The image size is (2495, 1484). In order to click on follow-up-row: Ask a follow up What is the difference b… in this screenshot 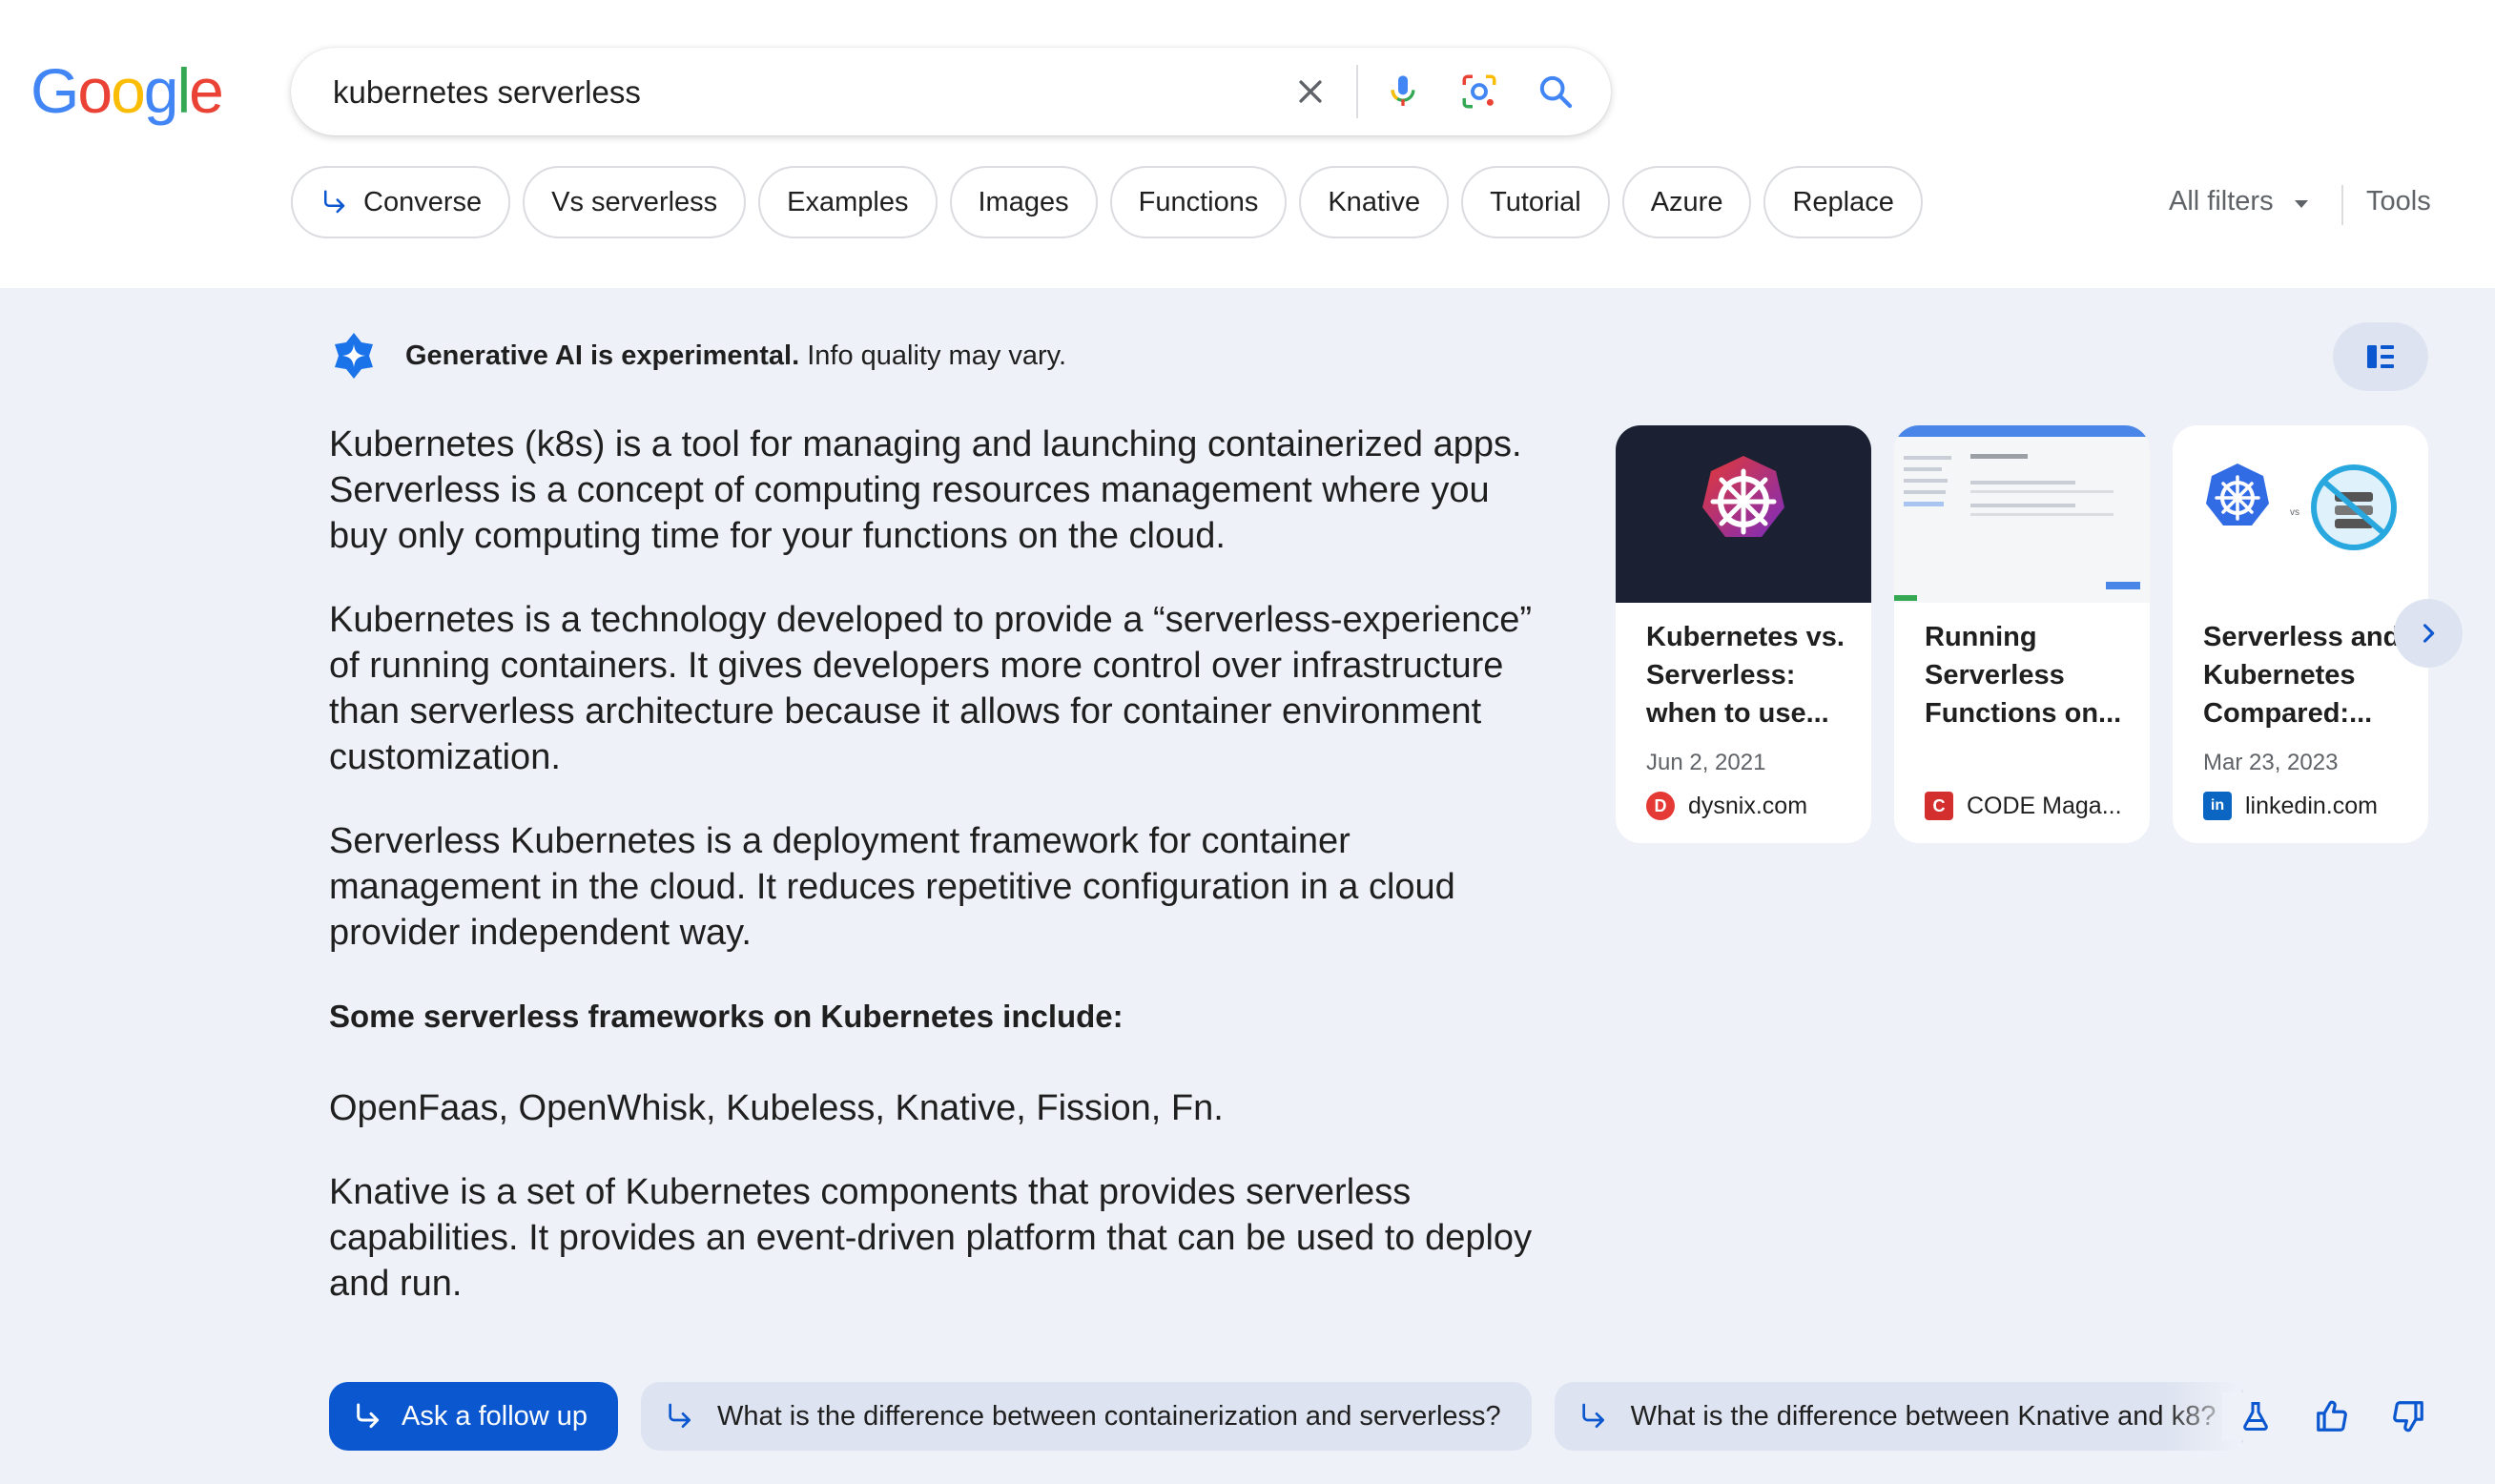, I will do `click(1288, 1416)`.